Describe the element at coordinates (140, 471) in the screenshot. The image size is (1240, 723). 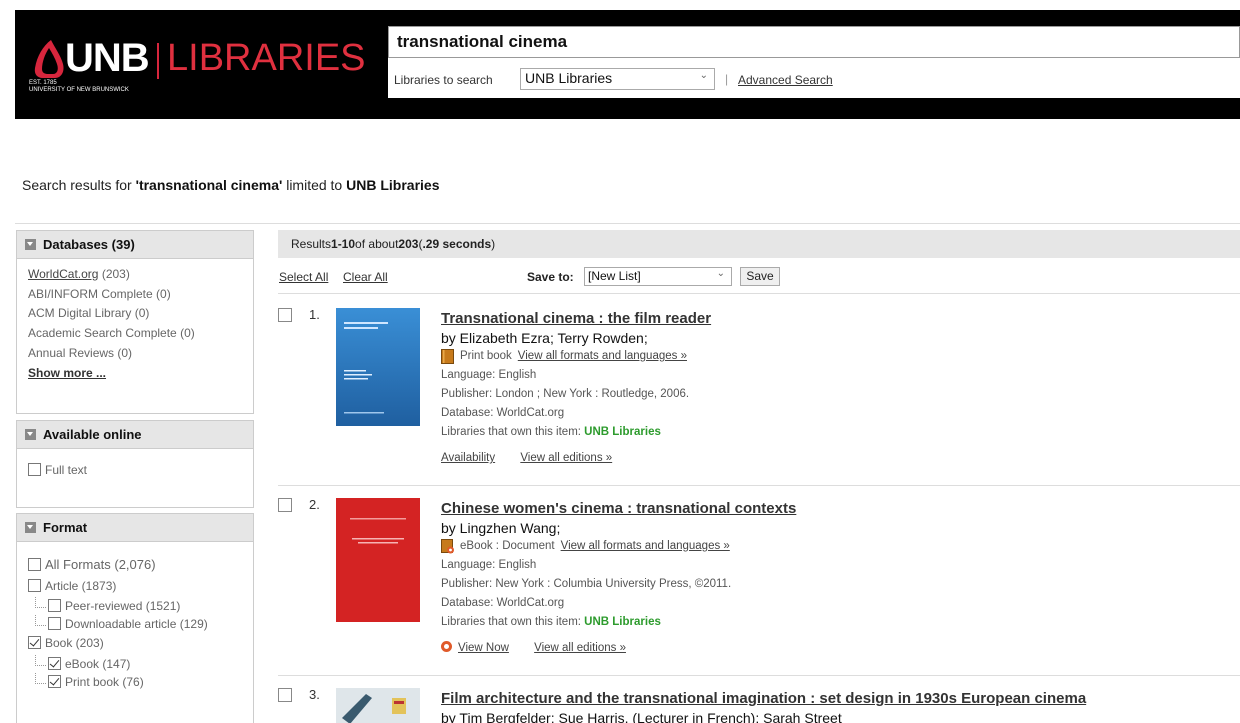
I see `full-text-option: Full text` at that location.